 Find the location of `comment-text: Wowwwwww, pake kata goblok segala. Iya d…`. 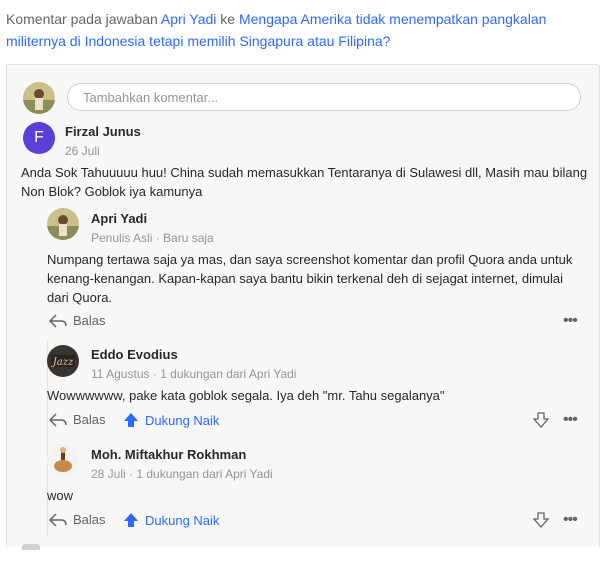

comment-text: Wowwwwww, pake kata goblok segala. Iya d… is located at coordinates (246, 395).